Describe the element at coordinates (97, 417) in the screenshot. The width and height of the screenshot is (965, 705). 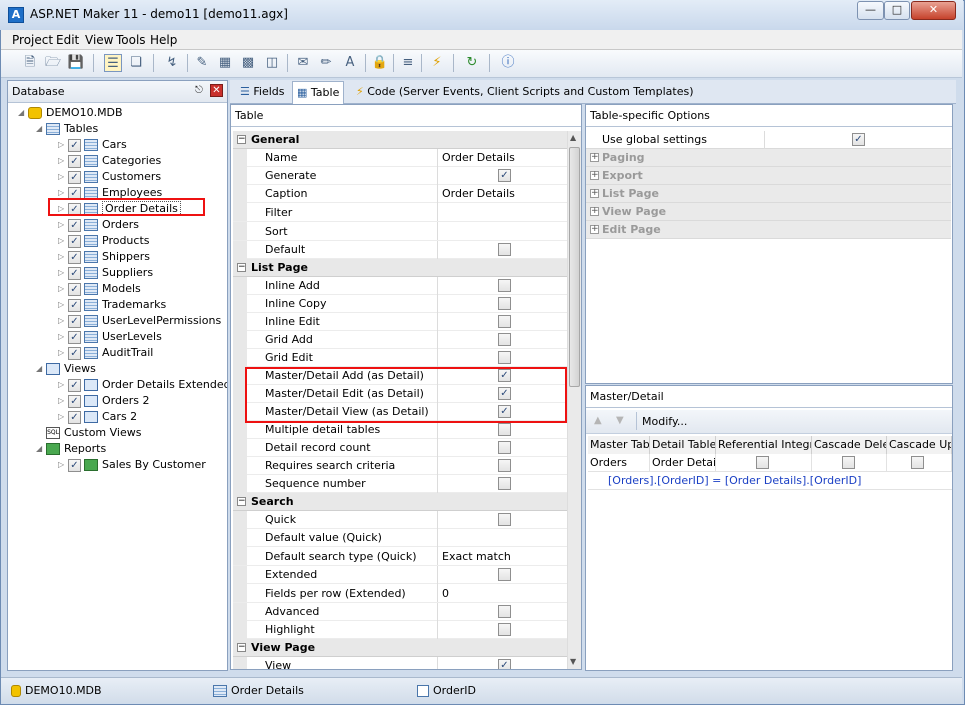
I see `tree-view-item: ▷ ✓ Cars 2` at that location.